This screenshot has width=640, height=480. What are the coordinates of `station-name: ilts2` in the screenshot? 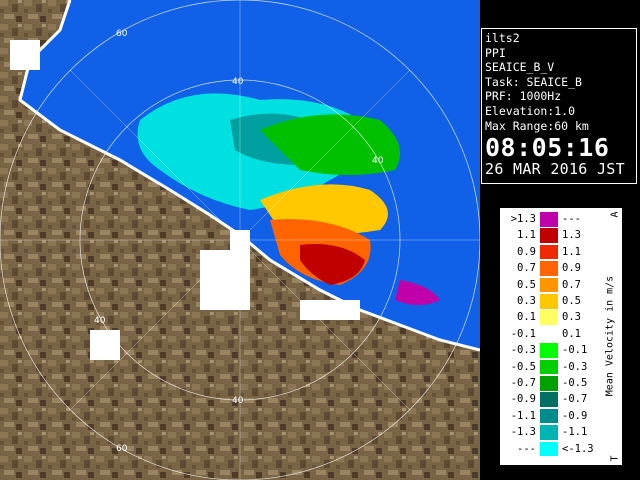 It's located at (502, 38).